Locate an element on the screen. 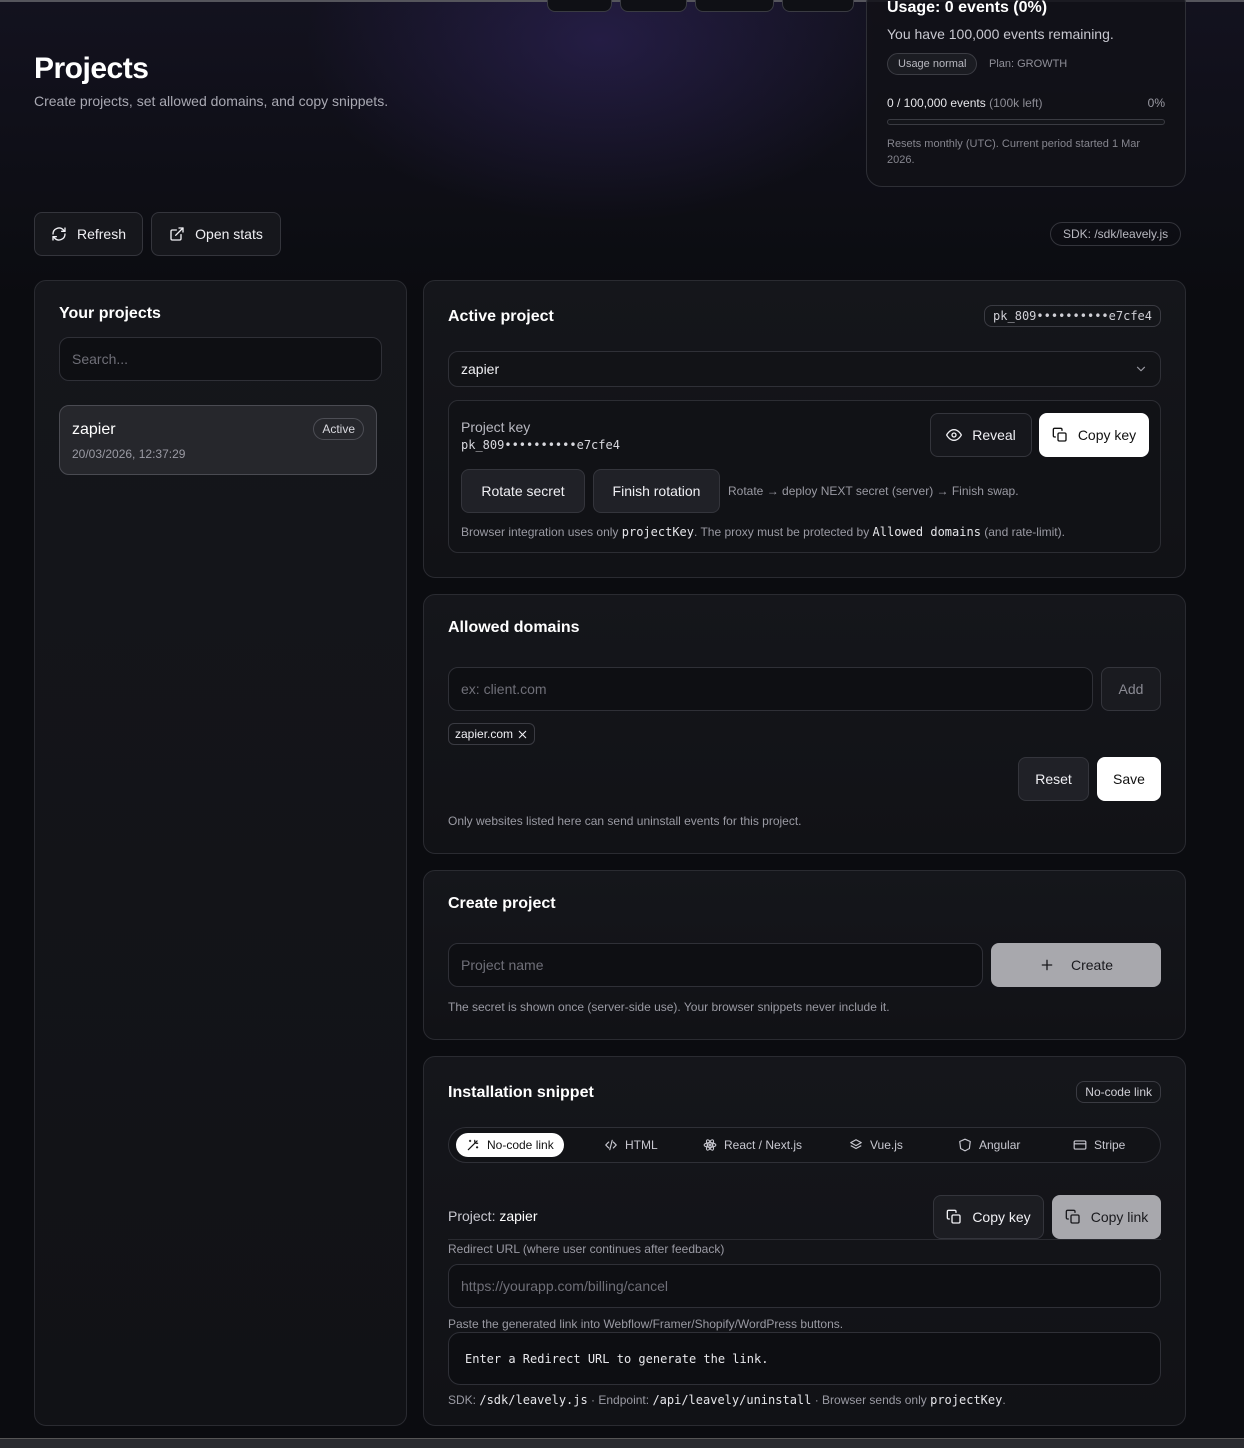 The height and width of the screenshot is (1448, 1244). tab-html-label: HTML is located at coordinates (641, 1145).